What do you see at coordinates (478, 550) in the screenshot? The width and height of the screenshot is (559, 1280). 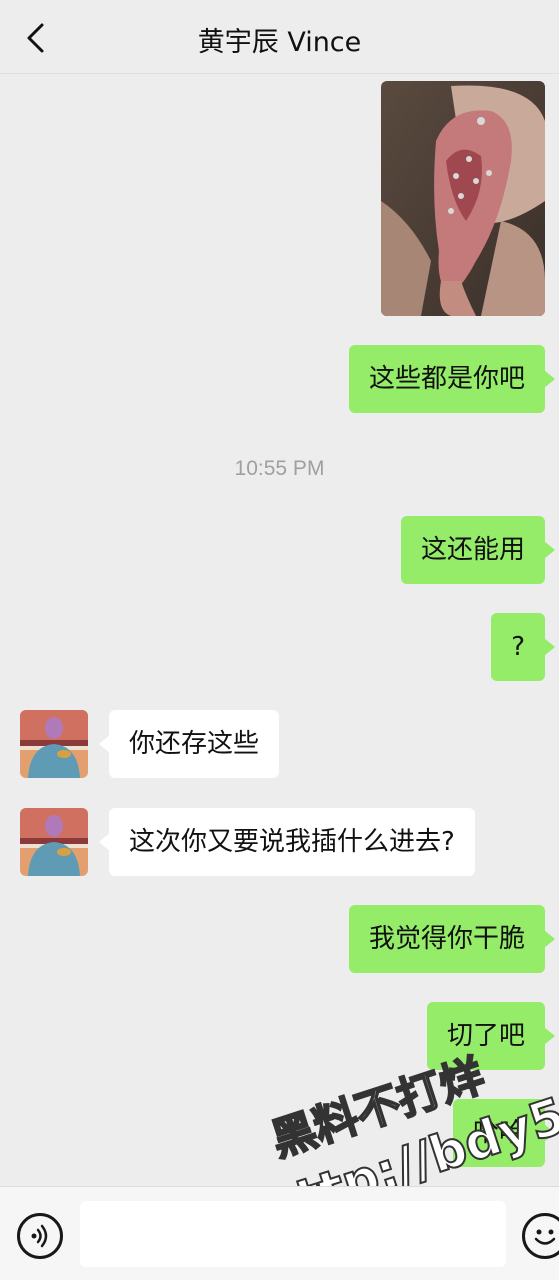 I see `outgoing-message: 这还能用` at bounding box center [478, 550].